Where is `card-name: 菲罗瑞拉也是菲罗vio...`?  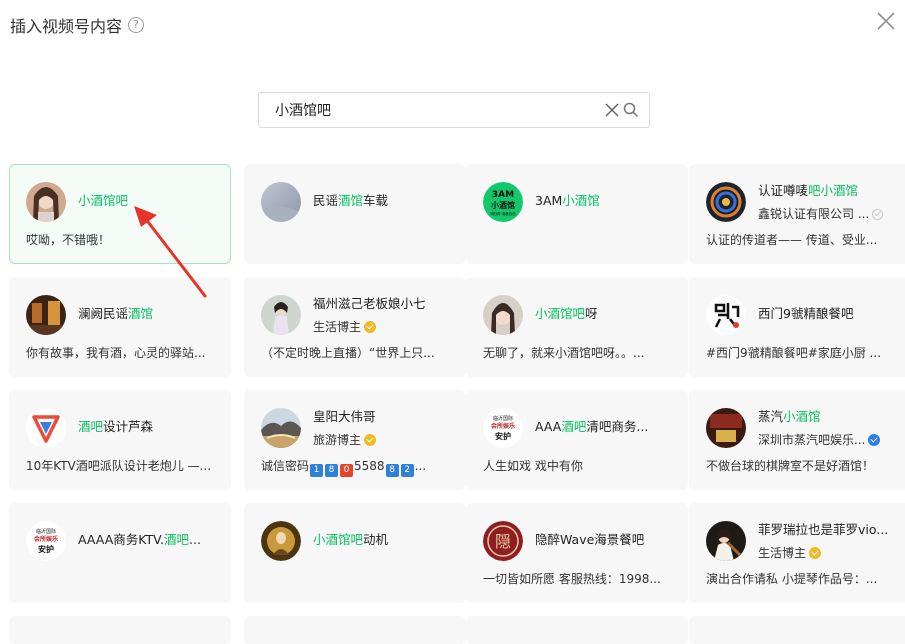
card-name: 菲罗瑞拉也是菲罗vio... is located at coordinates (823, 529).